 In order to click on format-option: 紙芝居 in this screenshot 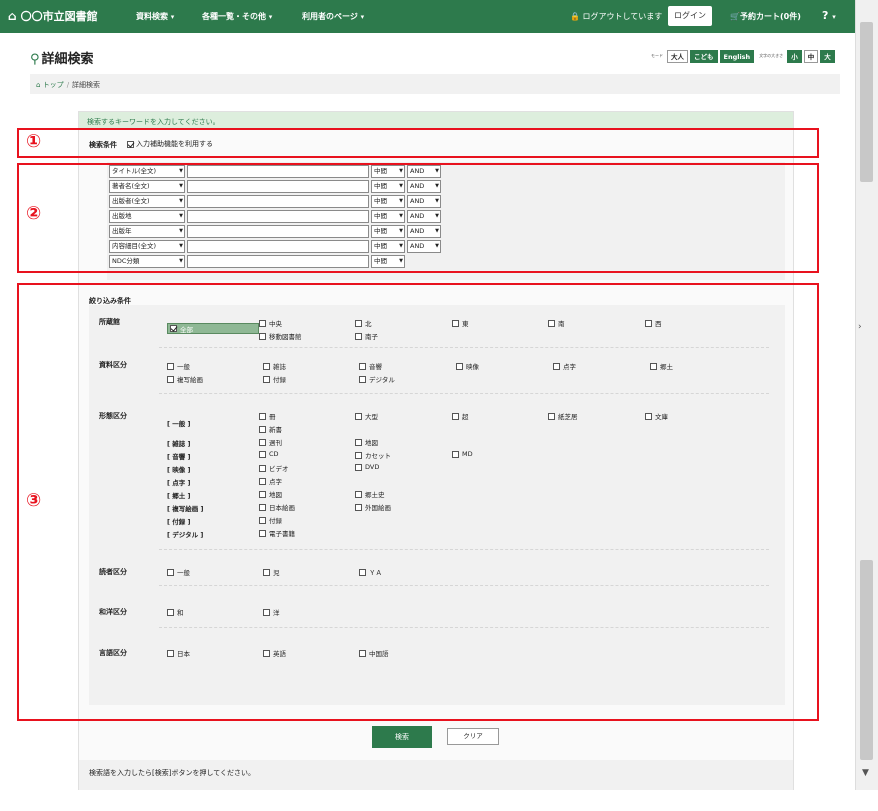, I will do `click(563, 416)`.